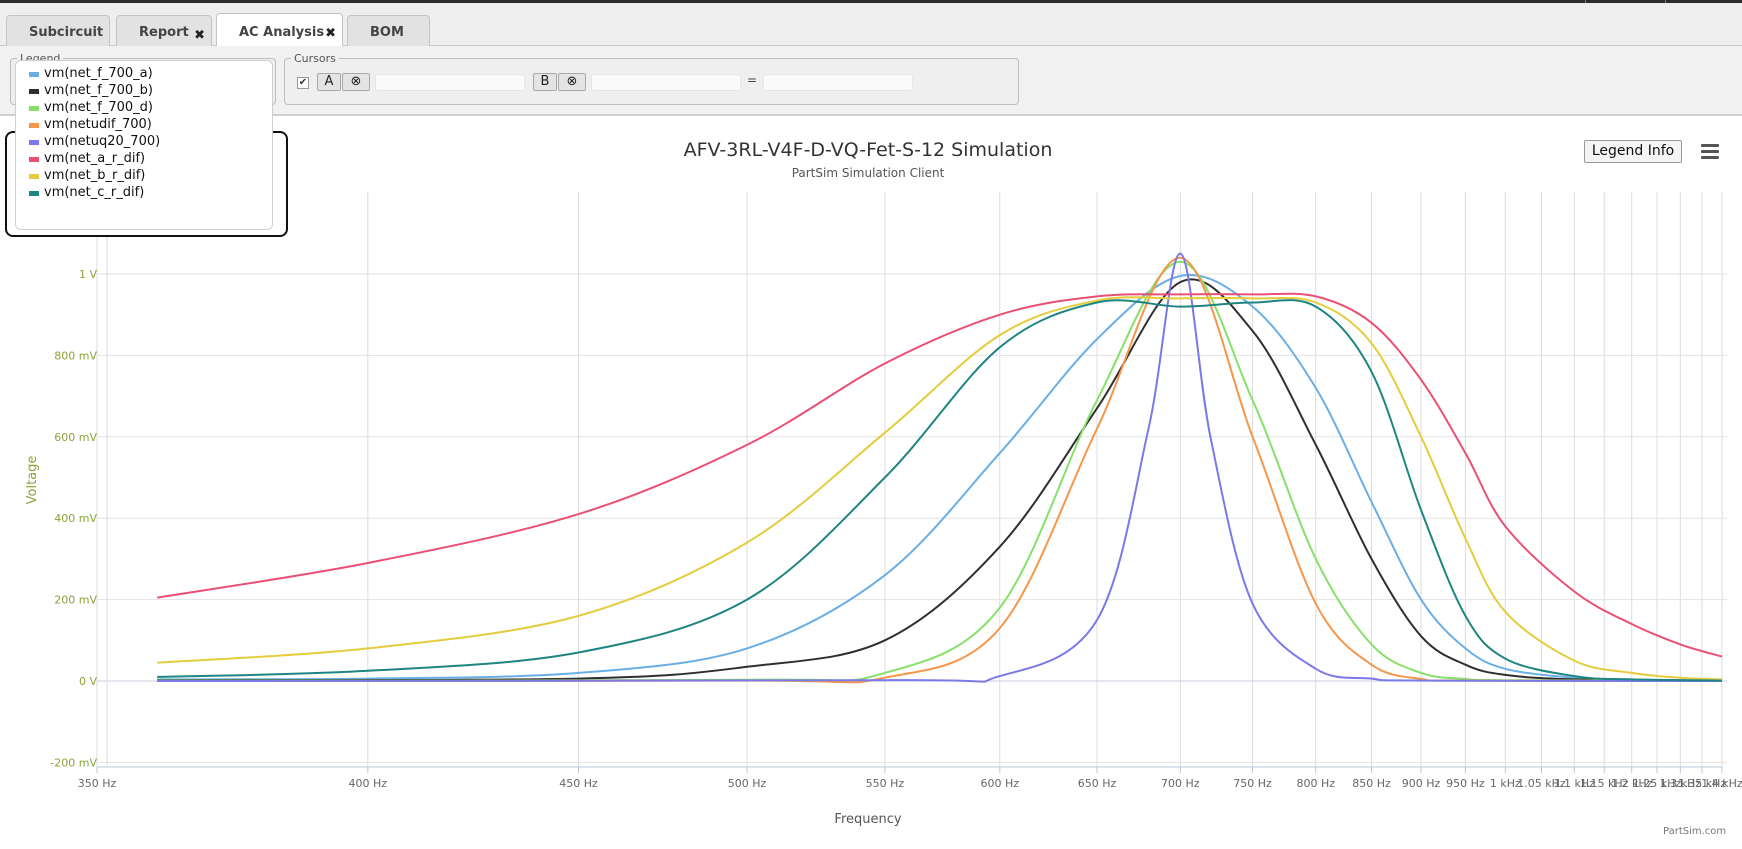 The height and width of the screenshot is (849, 1742). I want to click on tab-report: Report ✖, so click(164, 30).